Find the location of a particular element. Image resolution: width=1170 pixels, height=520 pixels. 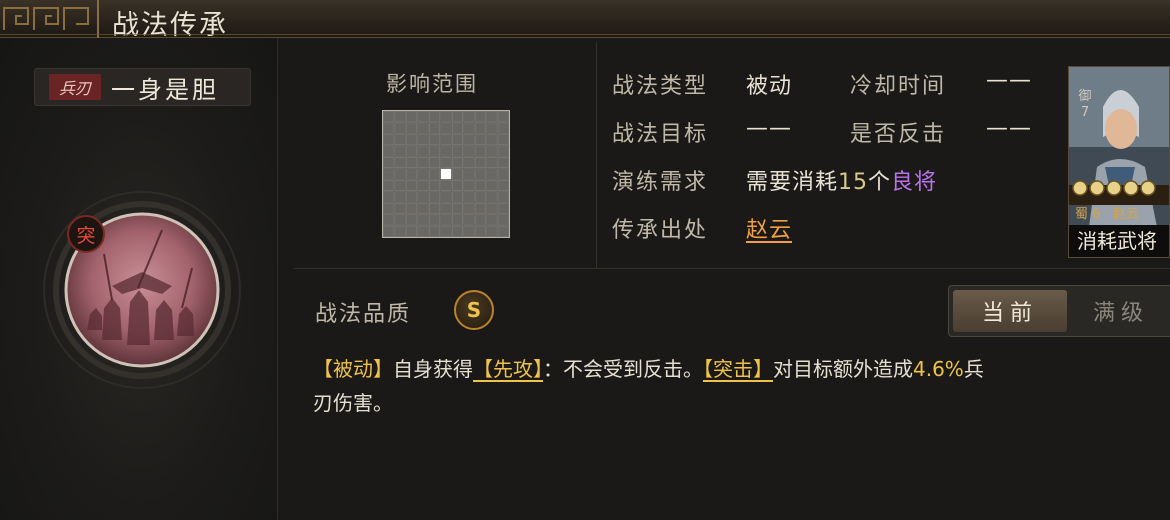

description-text: ：不会受到反击。 is located at coordinates (623, 369).